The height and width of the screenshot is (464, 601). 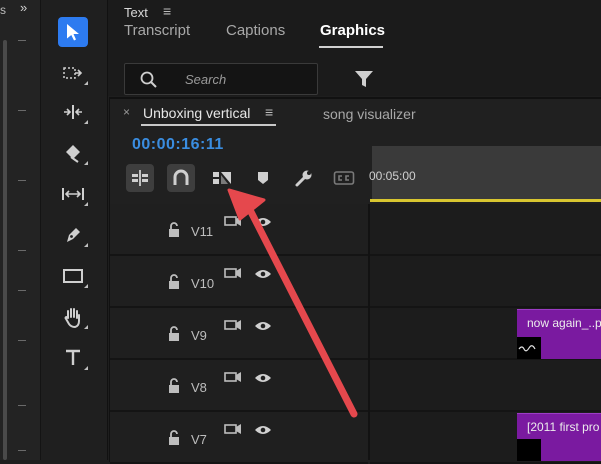 I want to click on rectangle-tool-button, so click(x=73, y=276).